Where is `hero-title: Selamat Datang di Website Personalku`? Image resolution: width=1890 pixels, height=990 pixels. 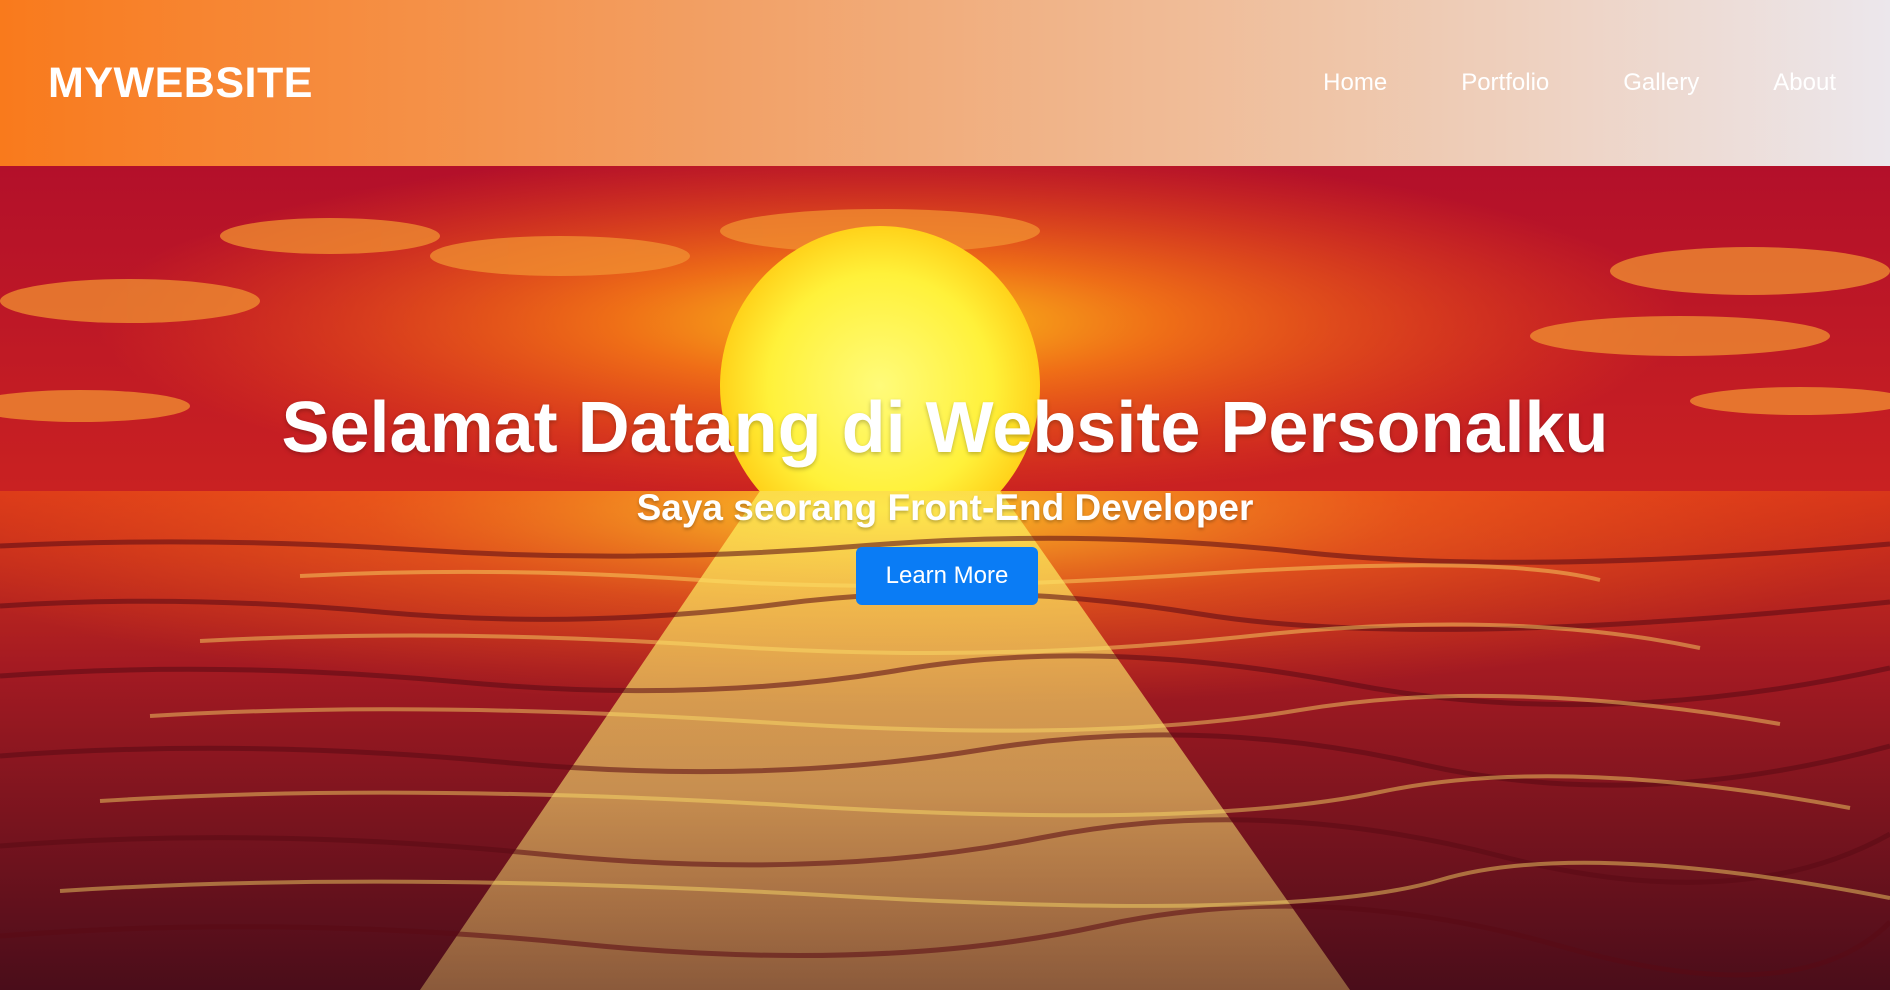
hero-title: Selamat Datang di Website Personalku is located at coordinates (945, 428).